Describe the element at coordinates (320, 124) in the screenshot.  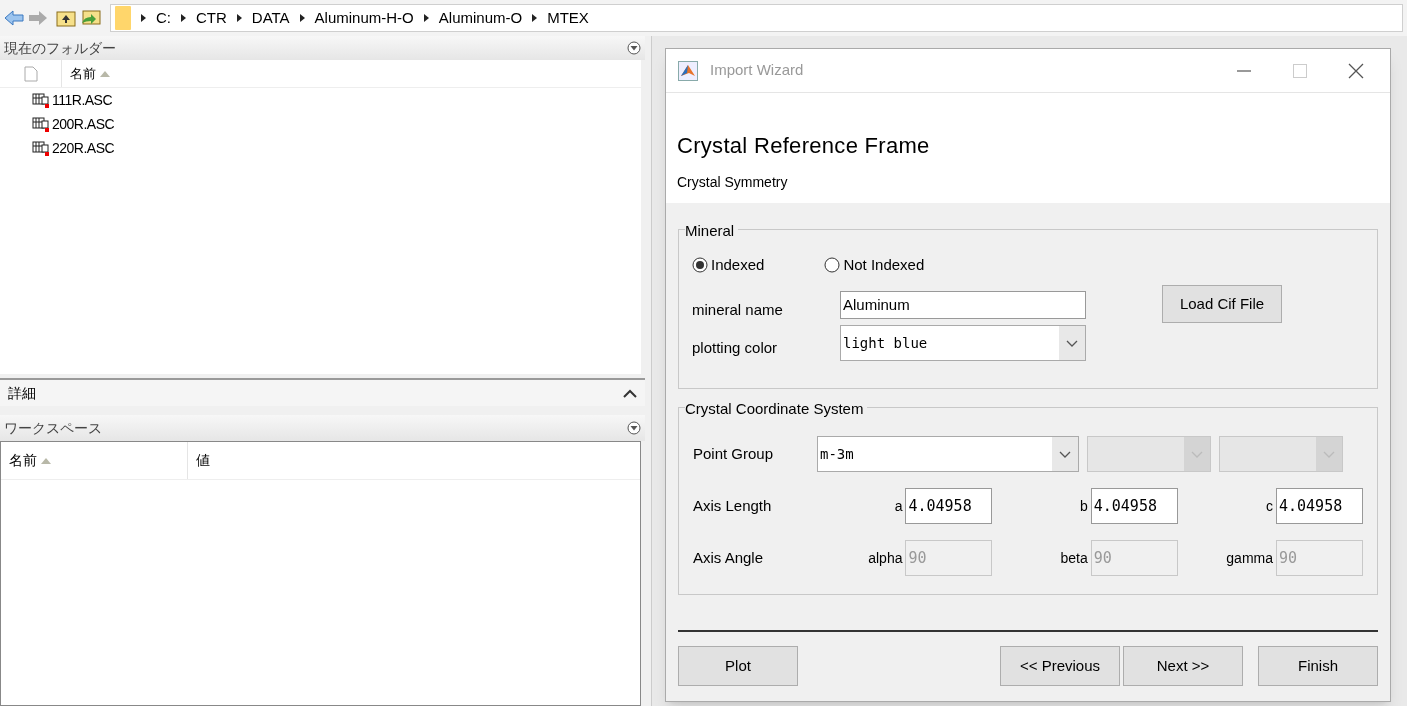
I see `file-item: 200R.ASC` at that location.